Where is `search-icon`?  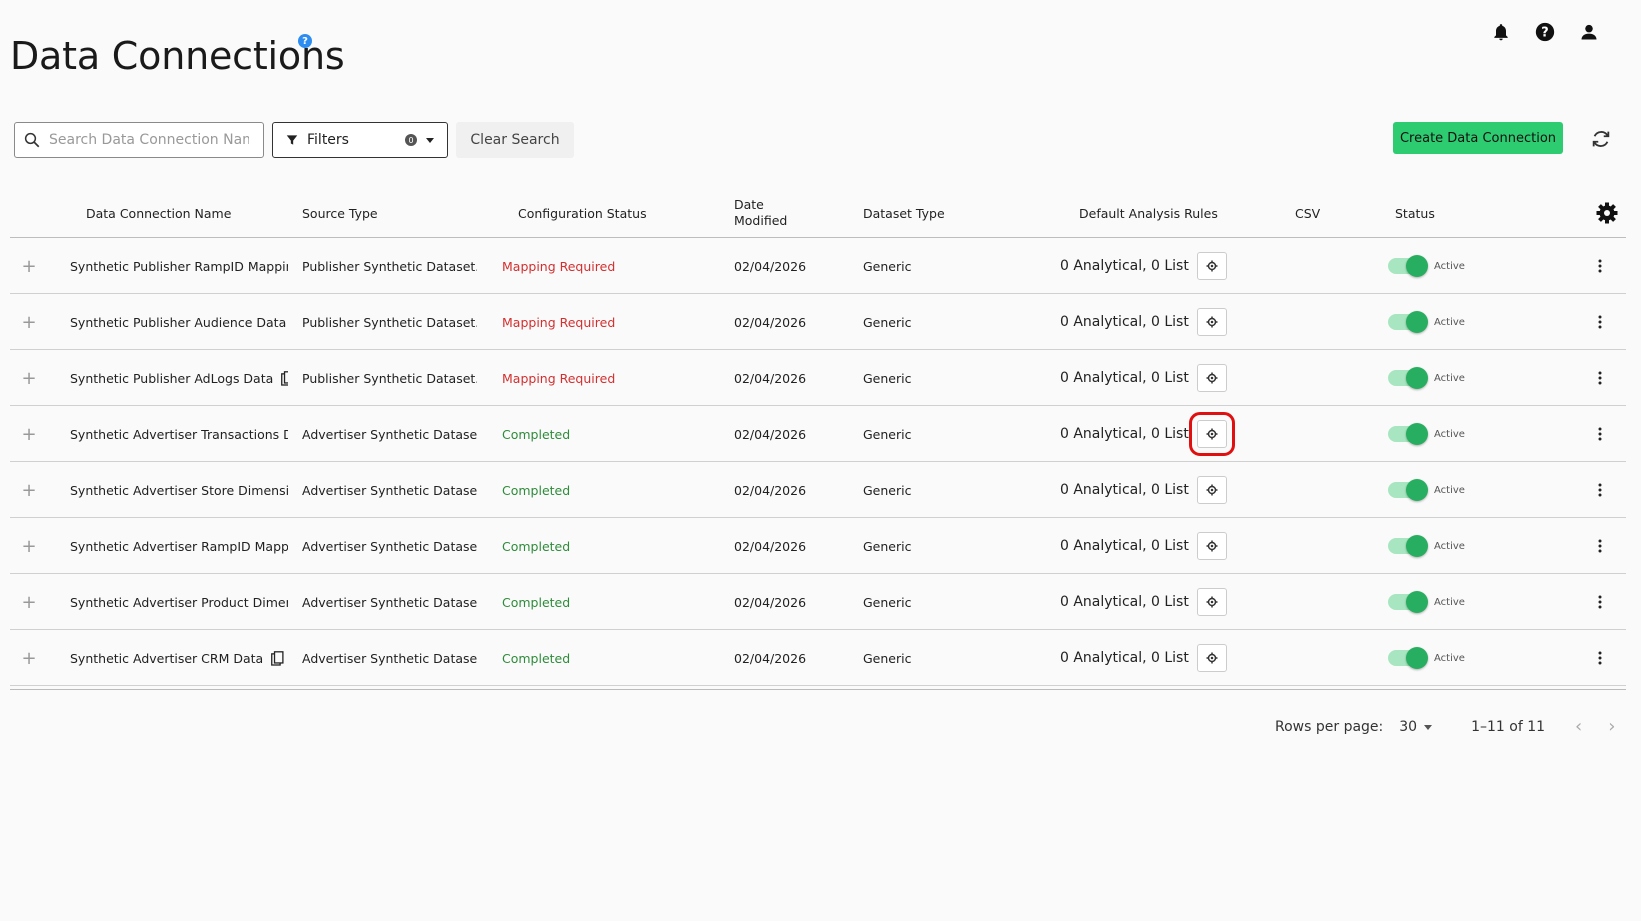
search-icon is located at coordinates (32, 140).